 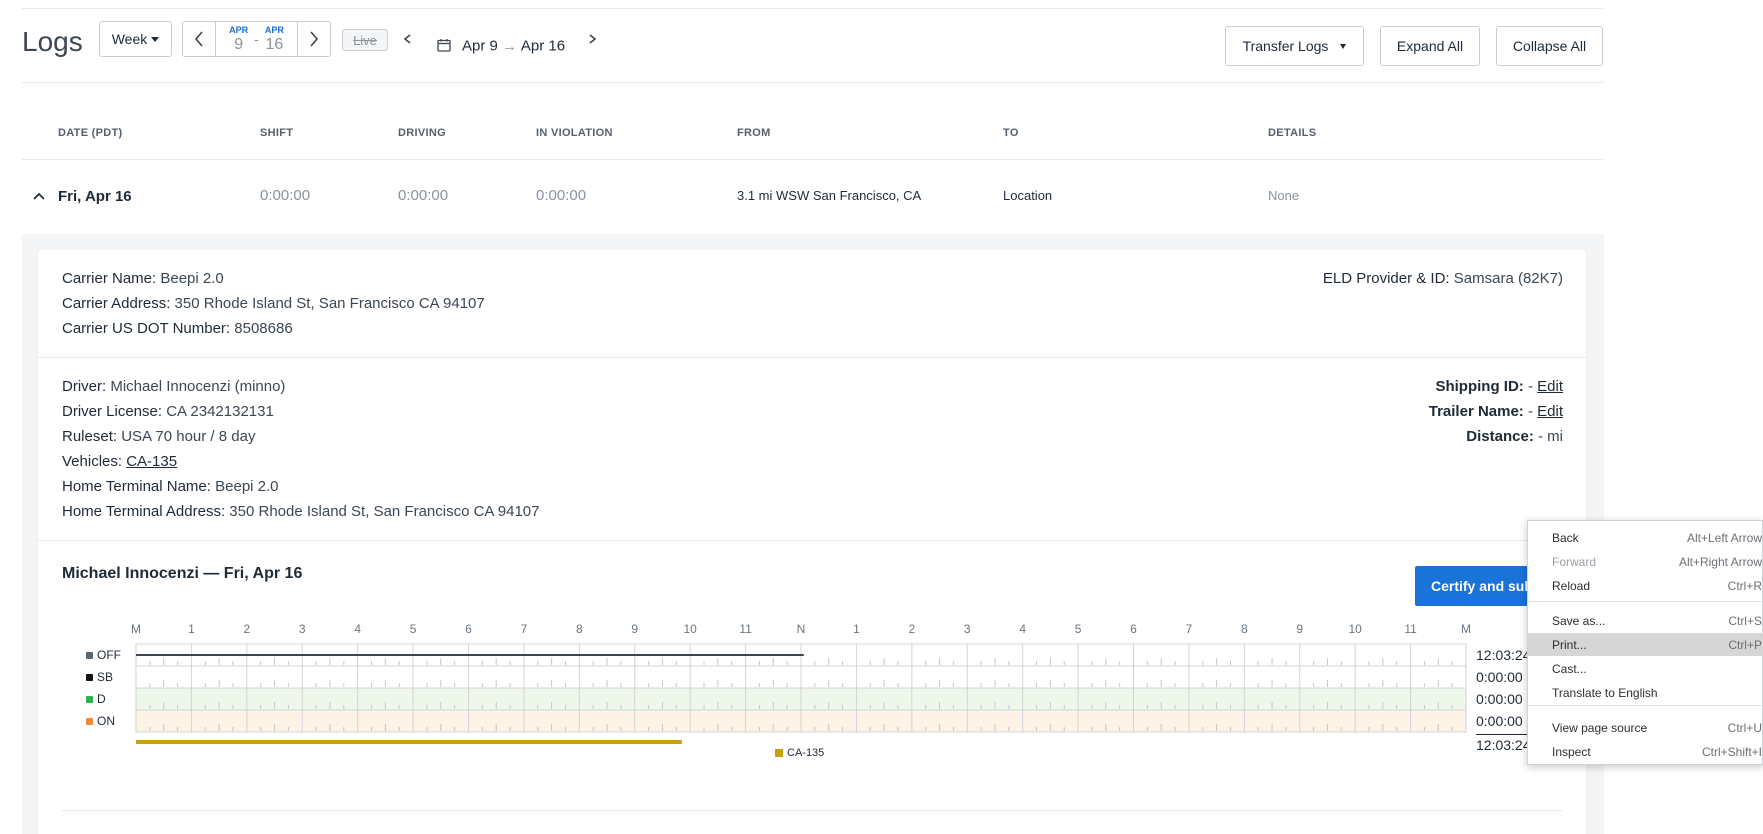 I want to click on context-menu-item-label: View page source, so click(x=1600, y=727).